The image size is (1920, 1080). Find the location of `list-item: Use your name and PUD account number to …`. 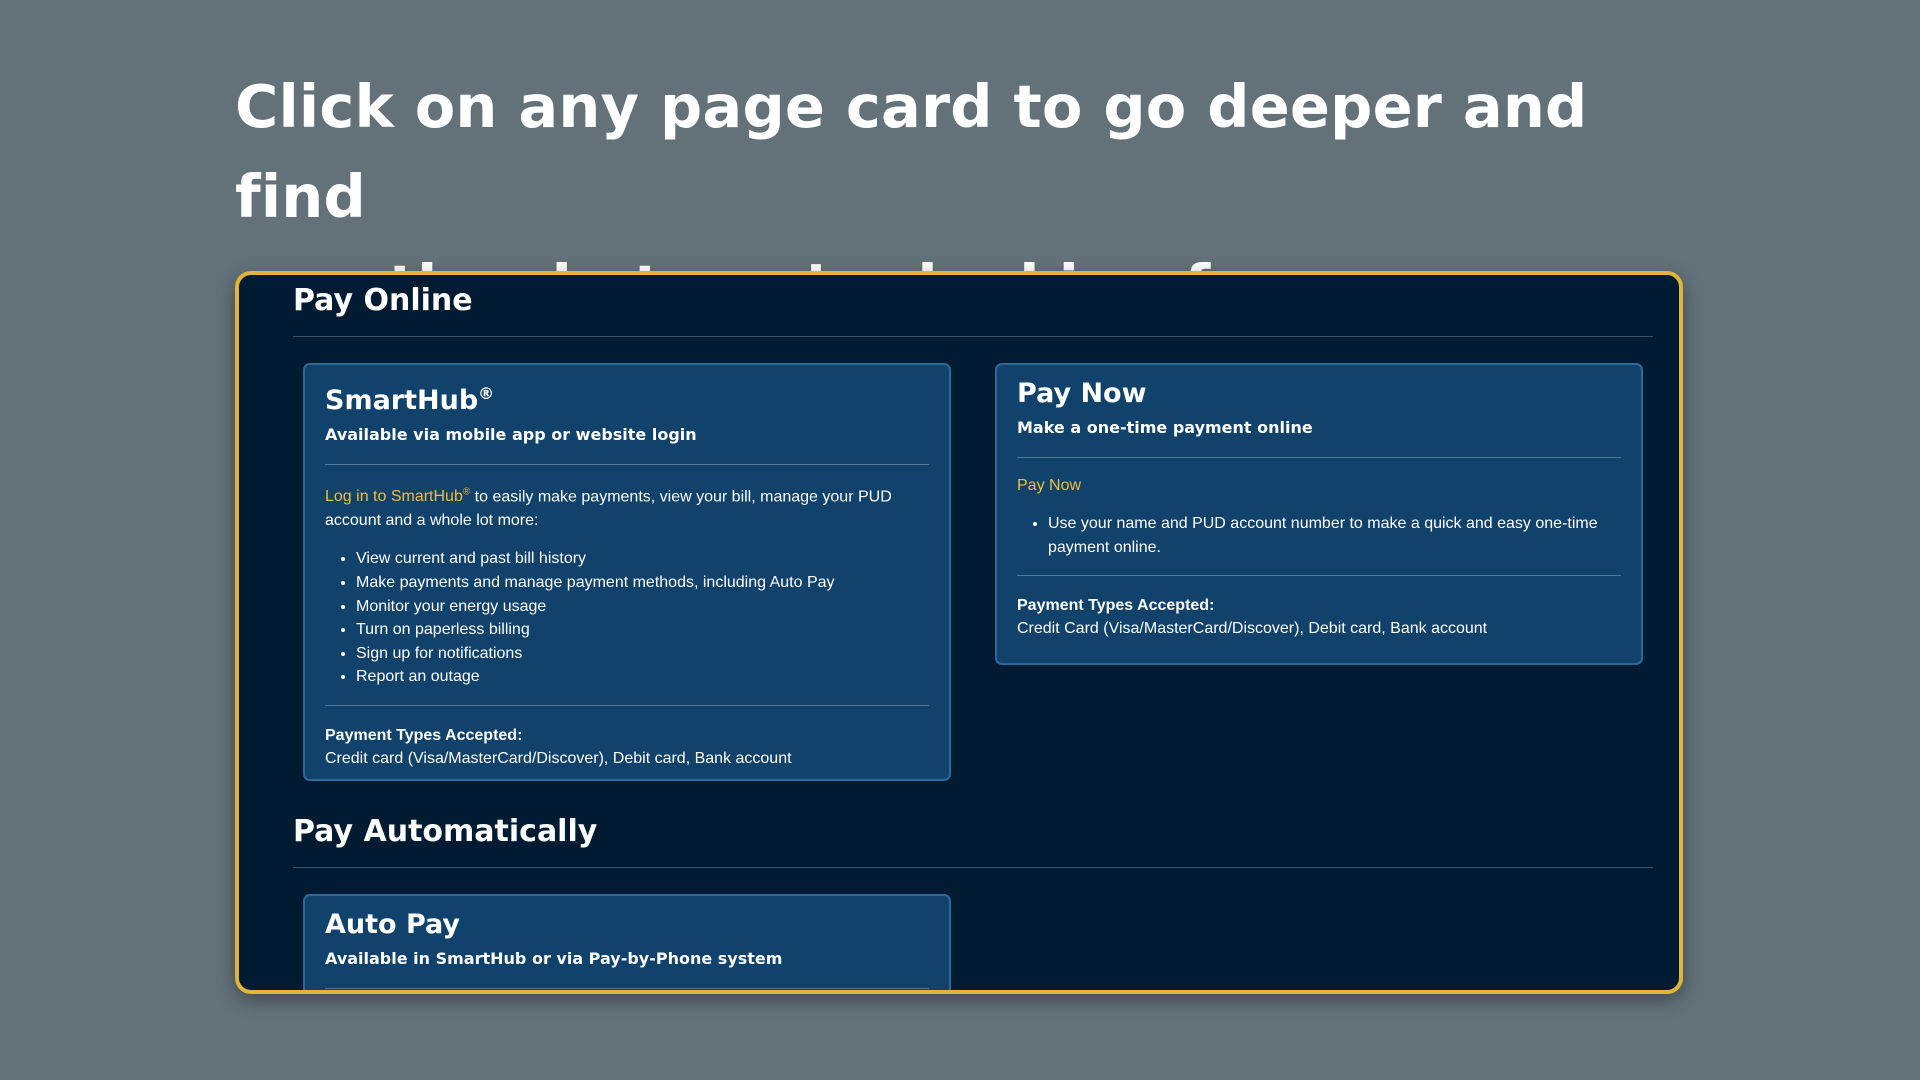

list-item: Use your name and PUD account number to … is located at coordinates (1334, 535).